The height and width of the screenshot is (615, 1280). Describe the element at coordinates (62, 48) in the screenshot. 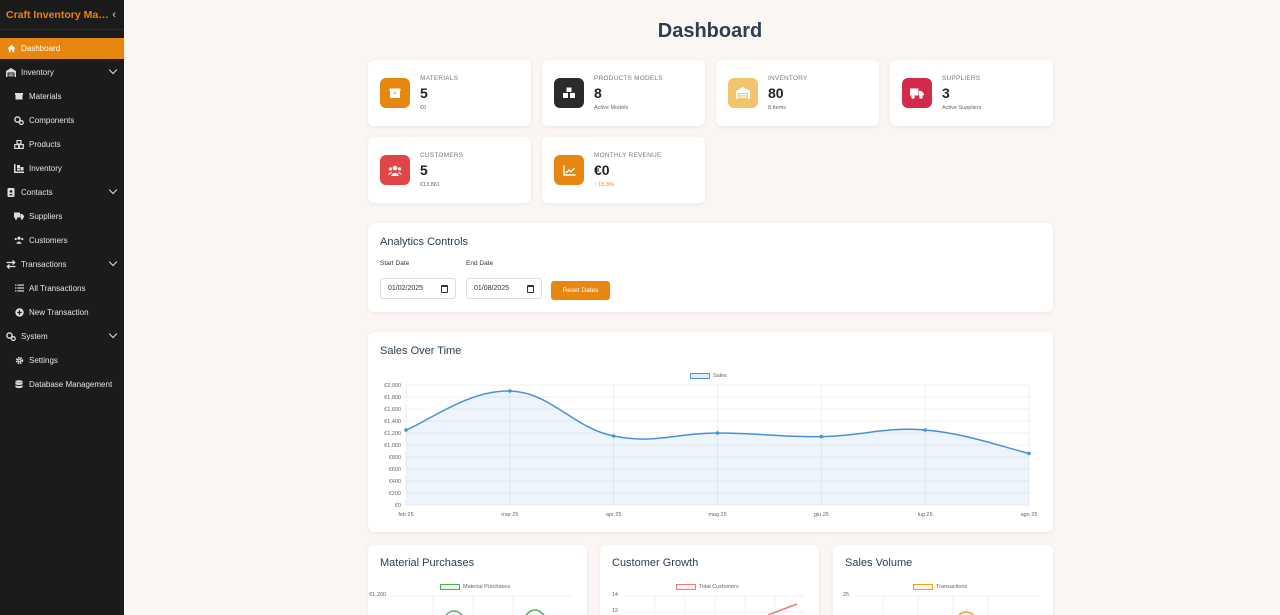

I see `sidebar-item-dashboard: Dashboard` at that location.